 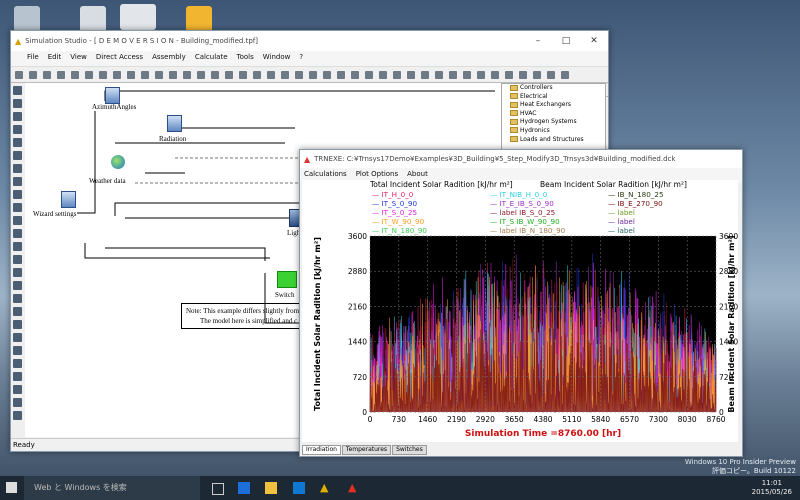 I want to click on switch-component-icon, so click(x=287, y=279).